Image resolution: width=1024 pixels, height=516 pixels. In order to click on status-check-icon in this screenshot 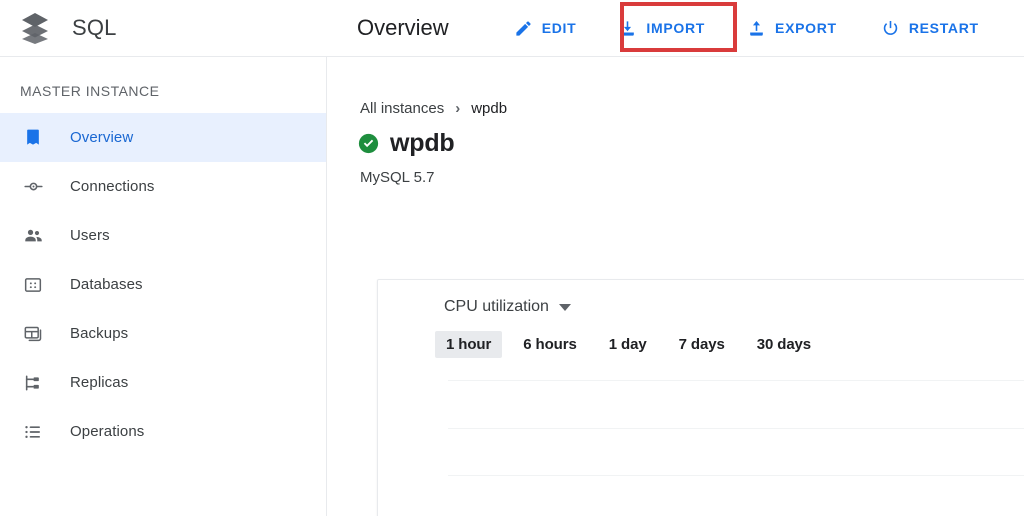, I will do `click(368, 143)`.